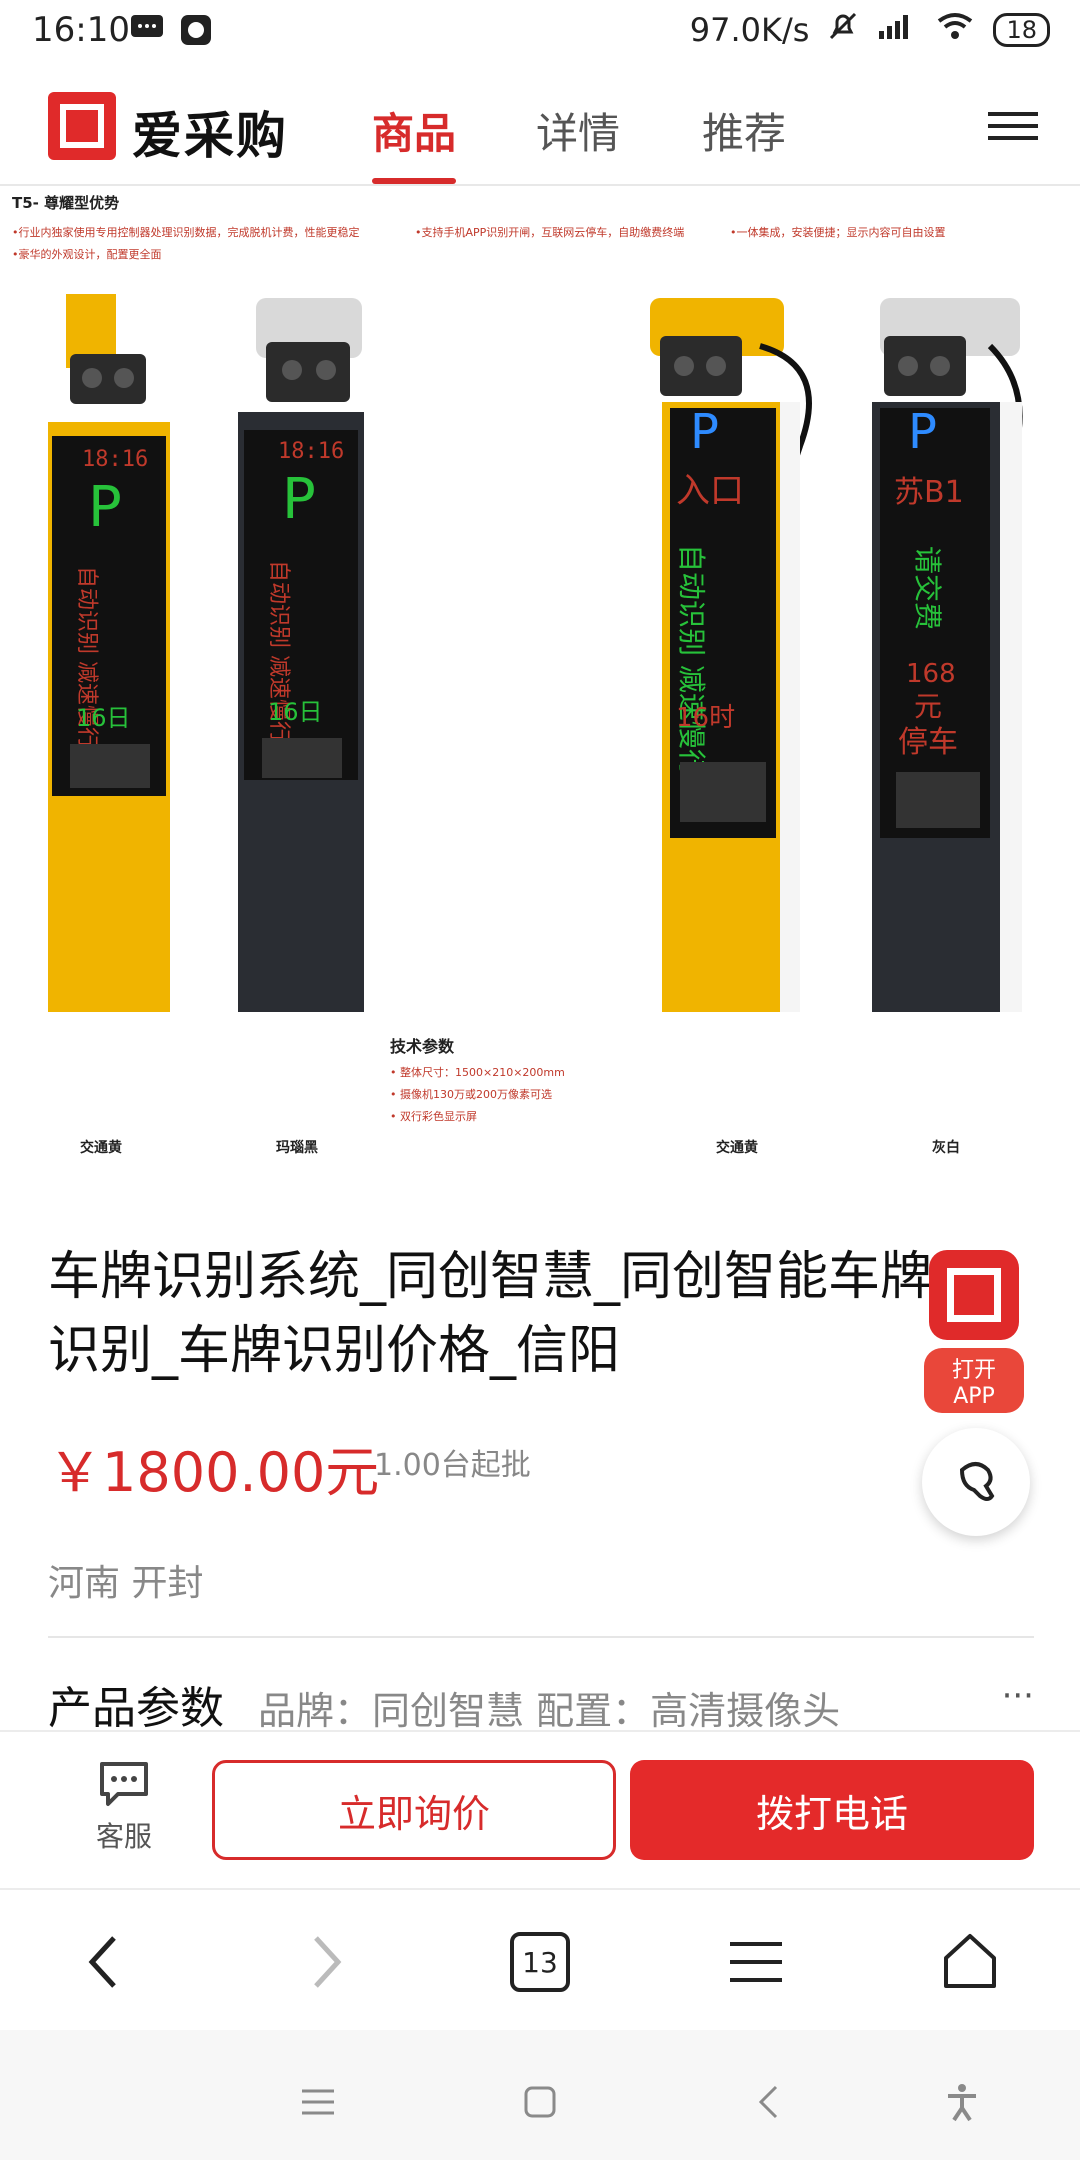 Image resolution: width=1080 pixels, height=2160 pixels. Describe the element at coordinates (104, 1962) in the screenshot. I see `back-icon` at that location.